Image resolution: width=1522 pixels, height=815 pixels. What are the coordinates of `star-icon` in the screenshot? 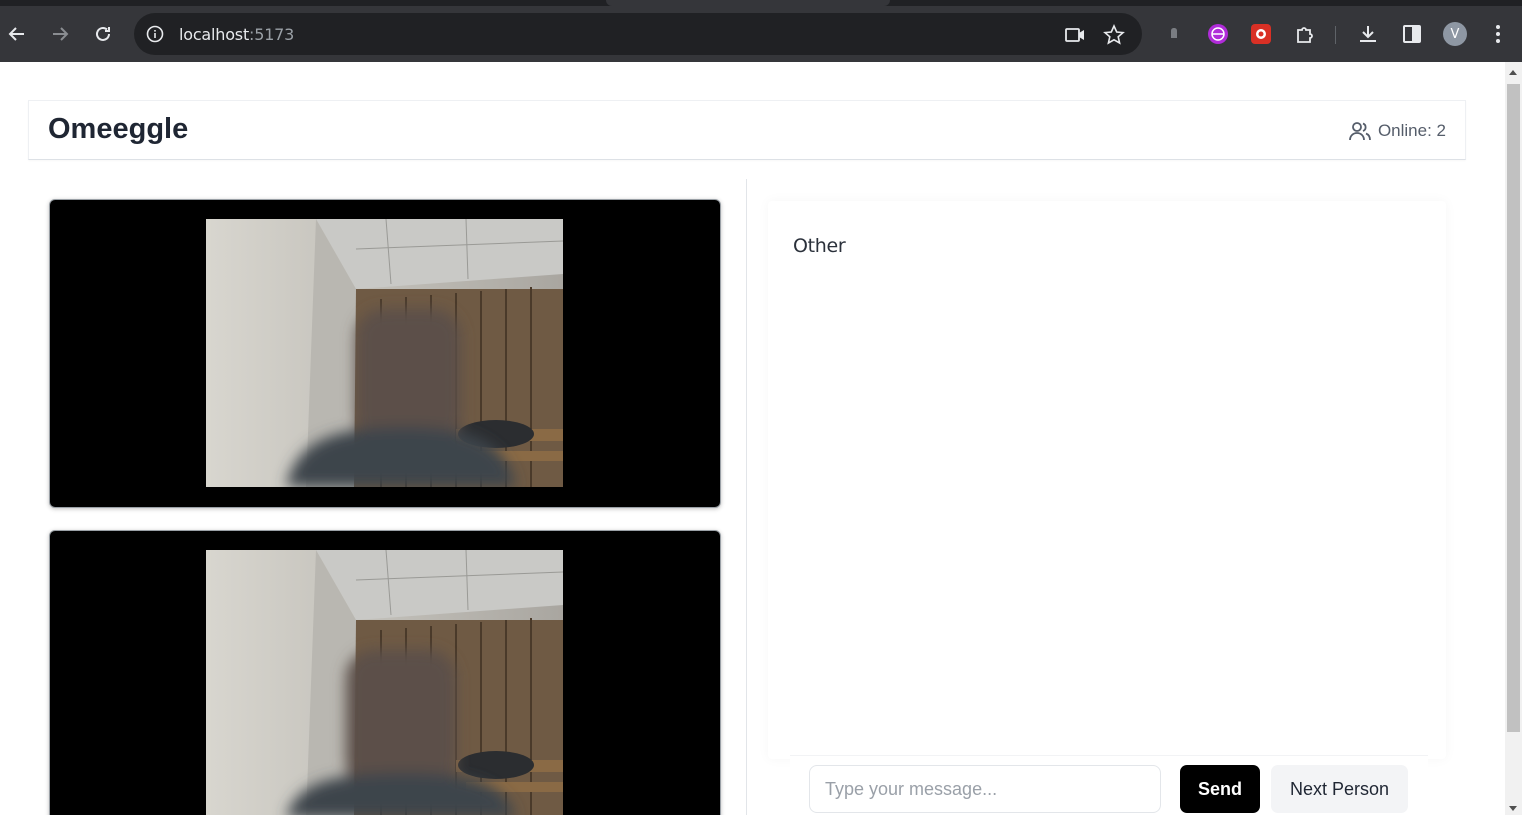 It's located at (1114, 35).